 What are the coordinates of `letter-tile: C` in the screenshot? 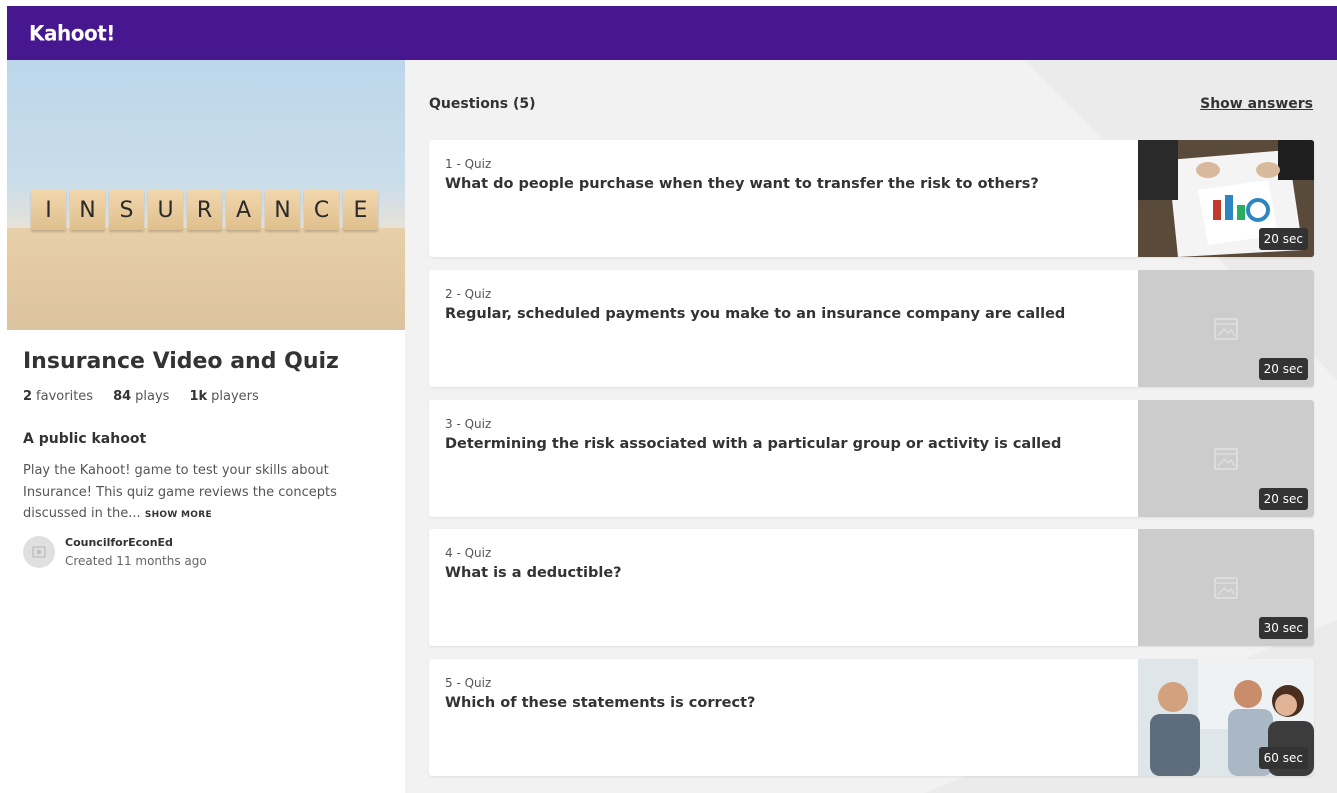 It's located at (321, 210).